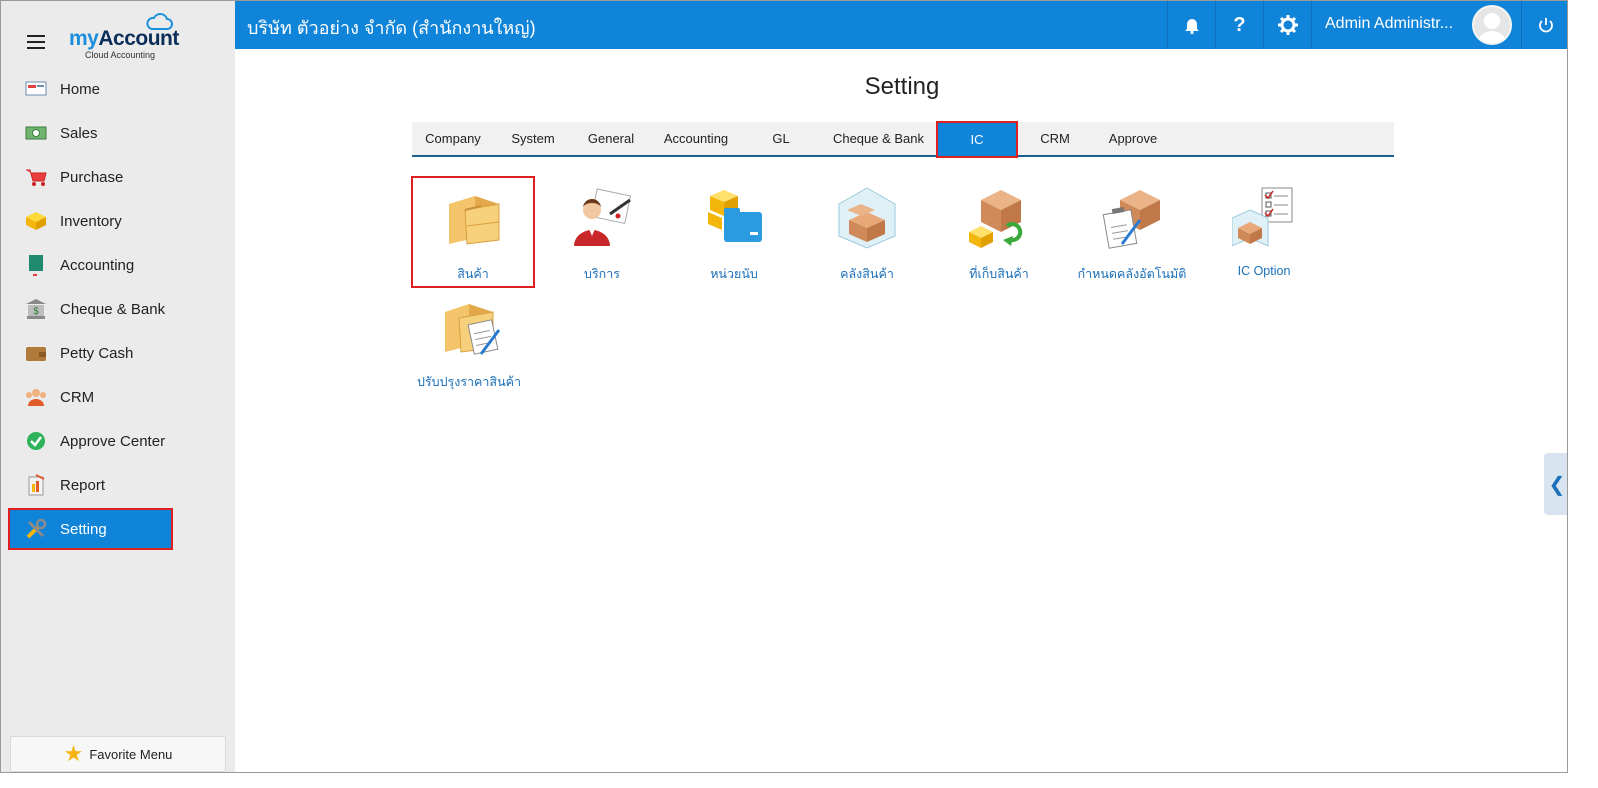 This screenshot has width=1598, height=788. What do you see at coordinates (36, 441) in the screenshot?
I see `check-icon` at bounding box center [36, 441].